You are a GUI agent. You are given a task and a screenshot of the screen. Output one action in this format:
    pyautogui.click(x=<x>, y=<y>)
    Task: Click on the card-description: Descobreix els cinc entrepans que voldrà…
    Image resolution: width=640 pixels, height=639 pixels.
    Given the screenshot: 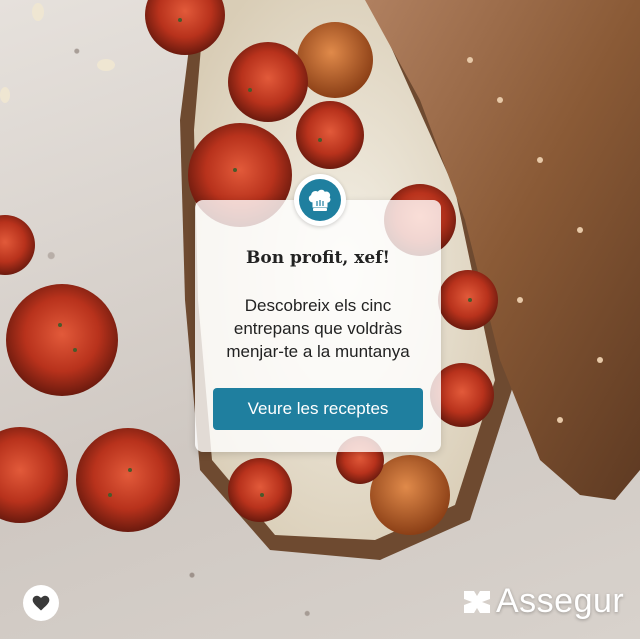 What is the action you would take?
    pyautogui.click(x=318, y=328)
    